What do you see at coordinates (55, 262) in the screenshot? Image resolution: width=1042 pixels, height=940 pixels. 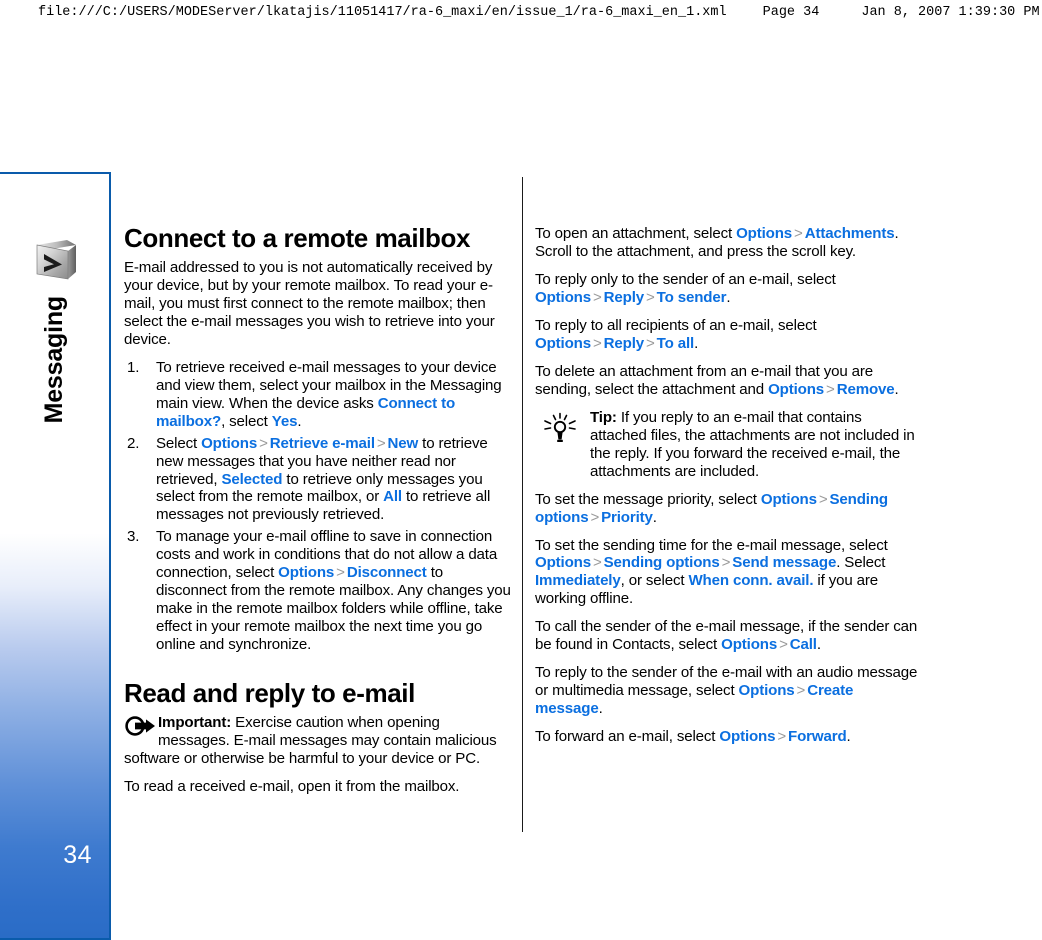 I see `envelope-message-icon` at bounding box center [55, 262].